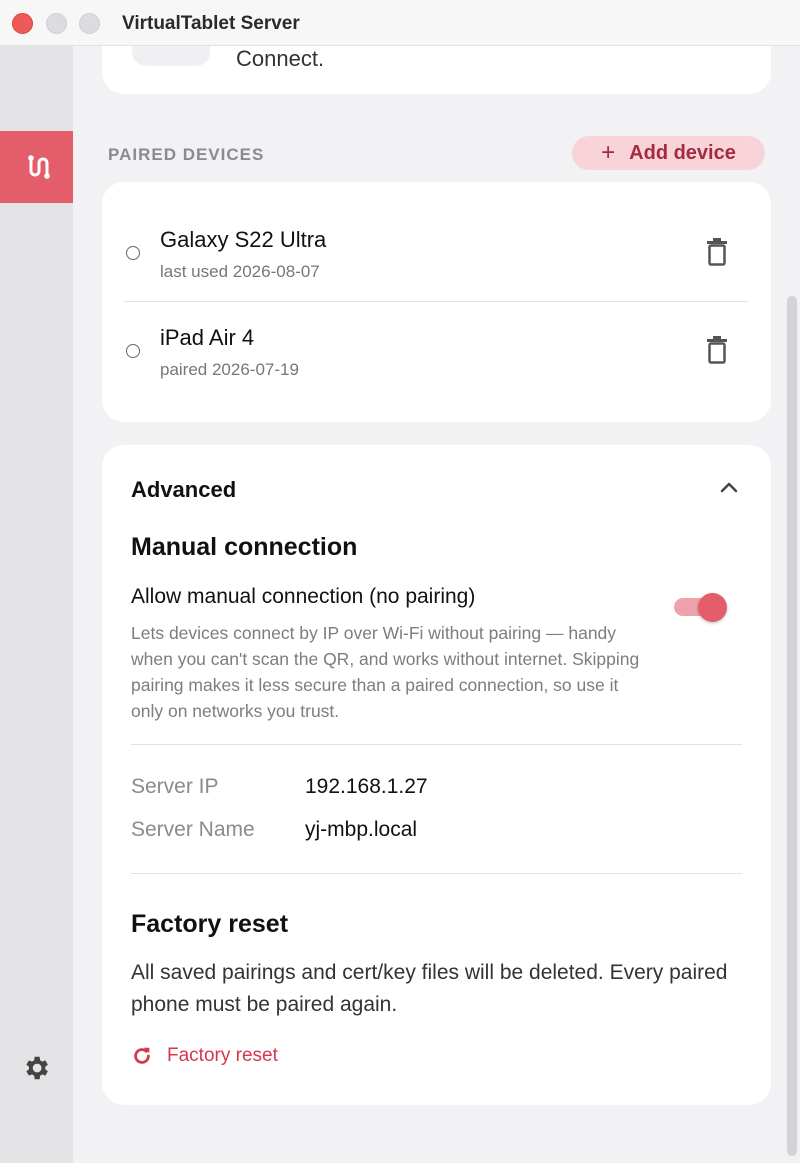 The height and width of the screenshot is (1163, 800). I want to click on allow-manual-label: Allow manual connection (no pairing), so click(303, 596).